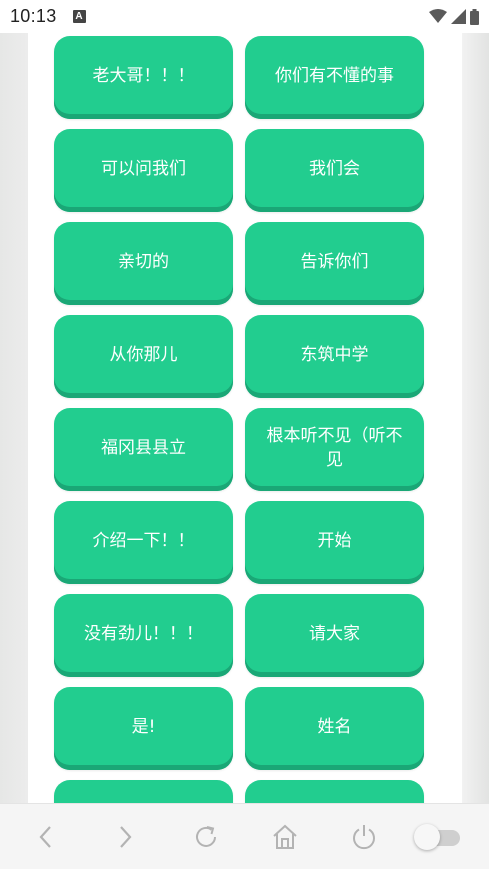 This screenshot has width=489, height=869. Describe the element at coordinates (143, 77) in the screenshot. I see `phrase-button: 老大哥！！！` at that location.